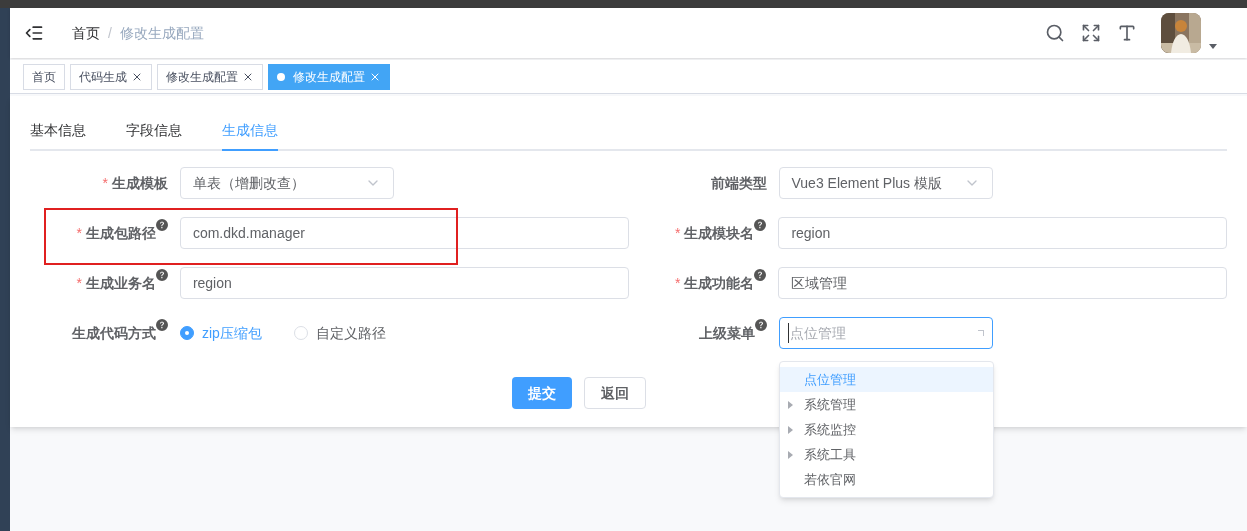  I want to click on menu-item: 系统监控, so click(886, 429).